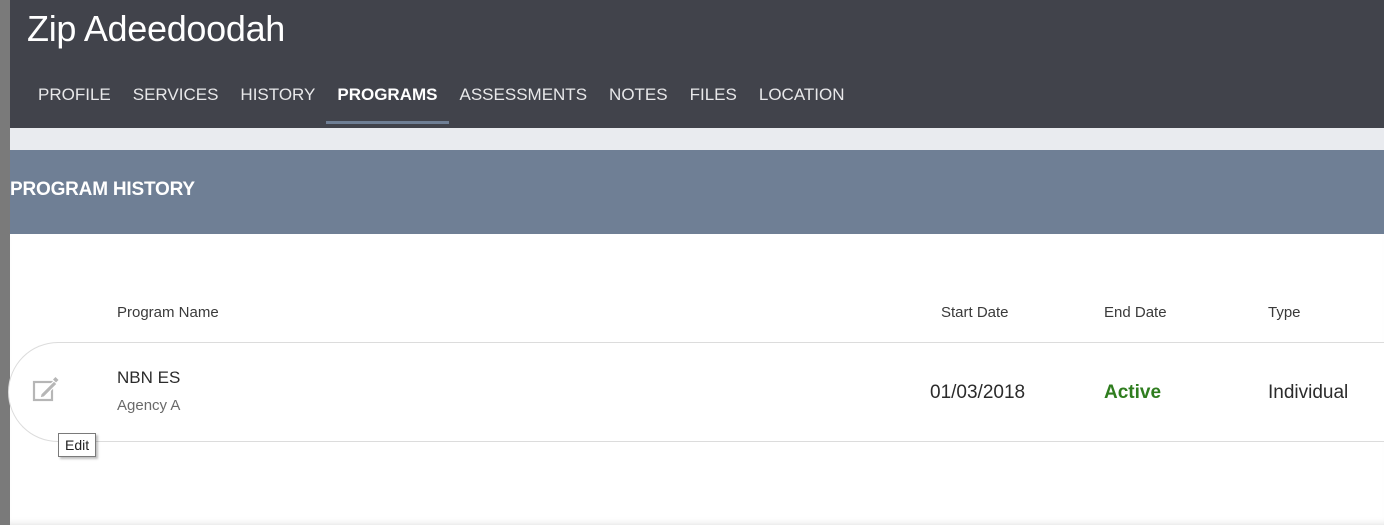 Image resolution: width=1384 pixels, height=525 pixels. What do you see at coordinates (713, 99) in the screenshot?
I see `tab-files: FILES` at bounding box center [713, 99].